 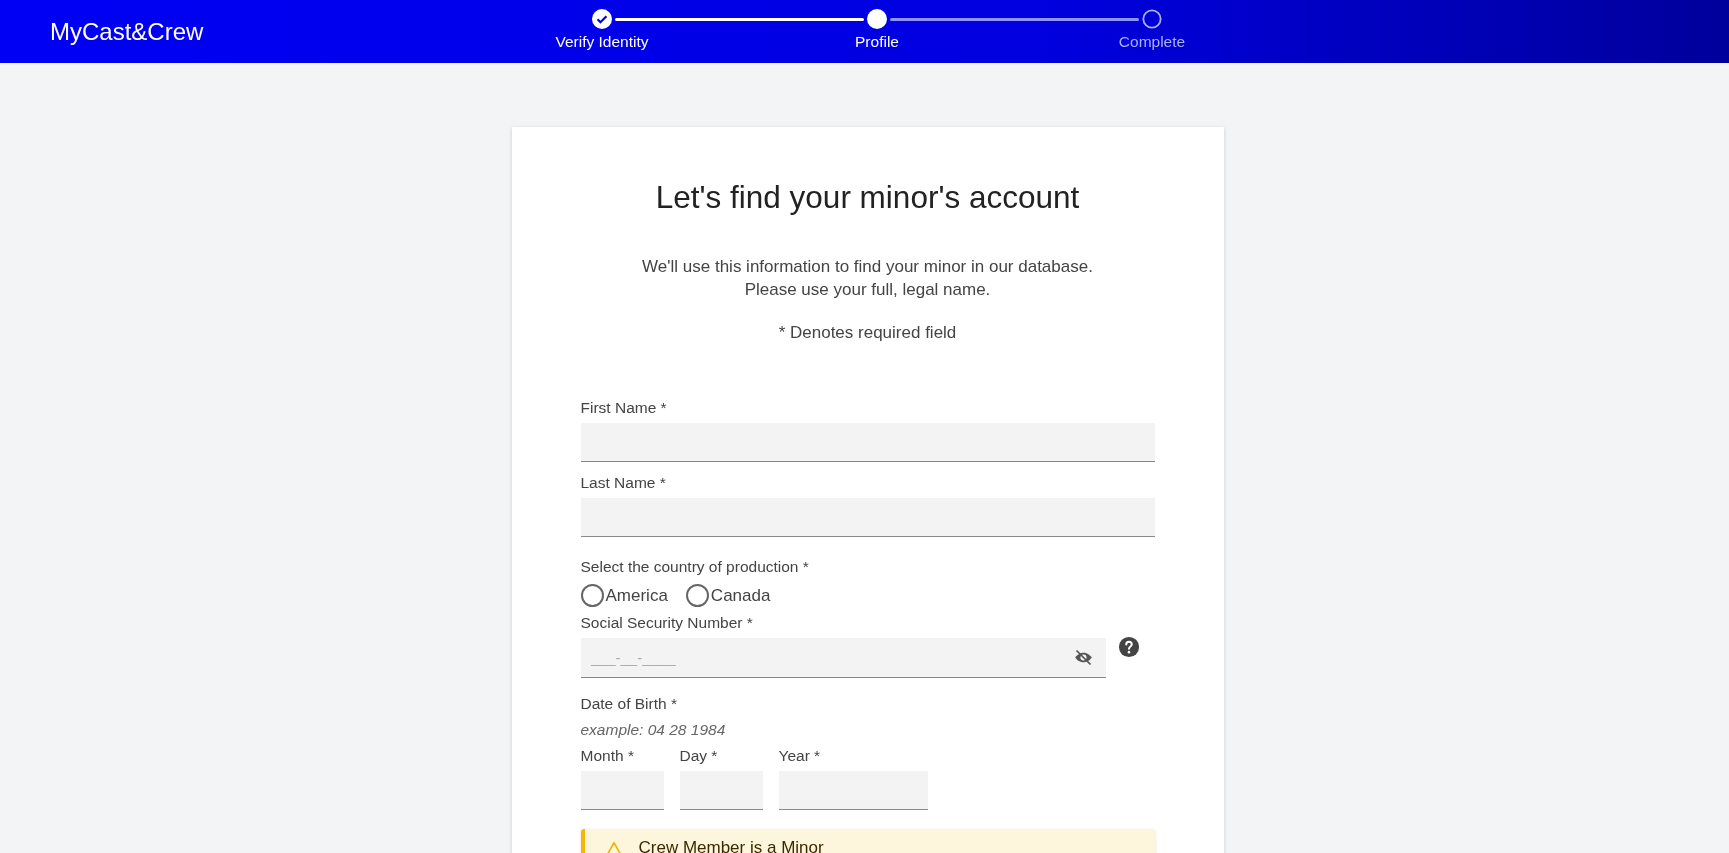 What do you see at coordinates (127, 32) in the screenshot?
I see `brand-logo: MyCast&Crew` at bounding box center [127, 32].